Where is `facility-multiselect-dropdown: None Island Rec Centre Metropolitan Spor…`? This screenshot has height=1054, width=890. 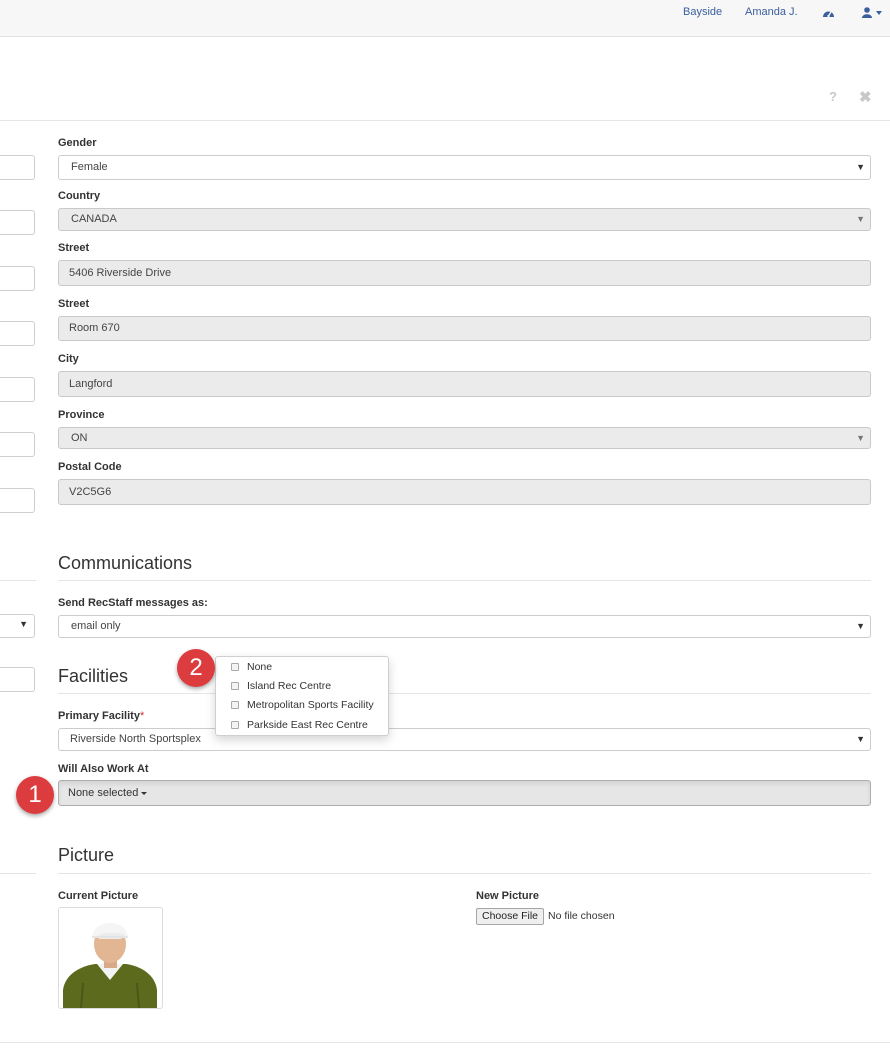 facility-multiselect-dropdown: None Island Rec Centre Metropolitan Spor… is located at coordinates (302, 696).